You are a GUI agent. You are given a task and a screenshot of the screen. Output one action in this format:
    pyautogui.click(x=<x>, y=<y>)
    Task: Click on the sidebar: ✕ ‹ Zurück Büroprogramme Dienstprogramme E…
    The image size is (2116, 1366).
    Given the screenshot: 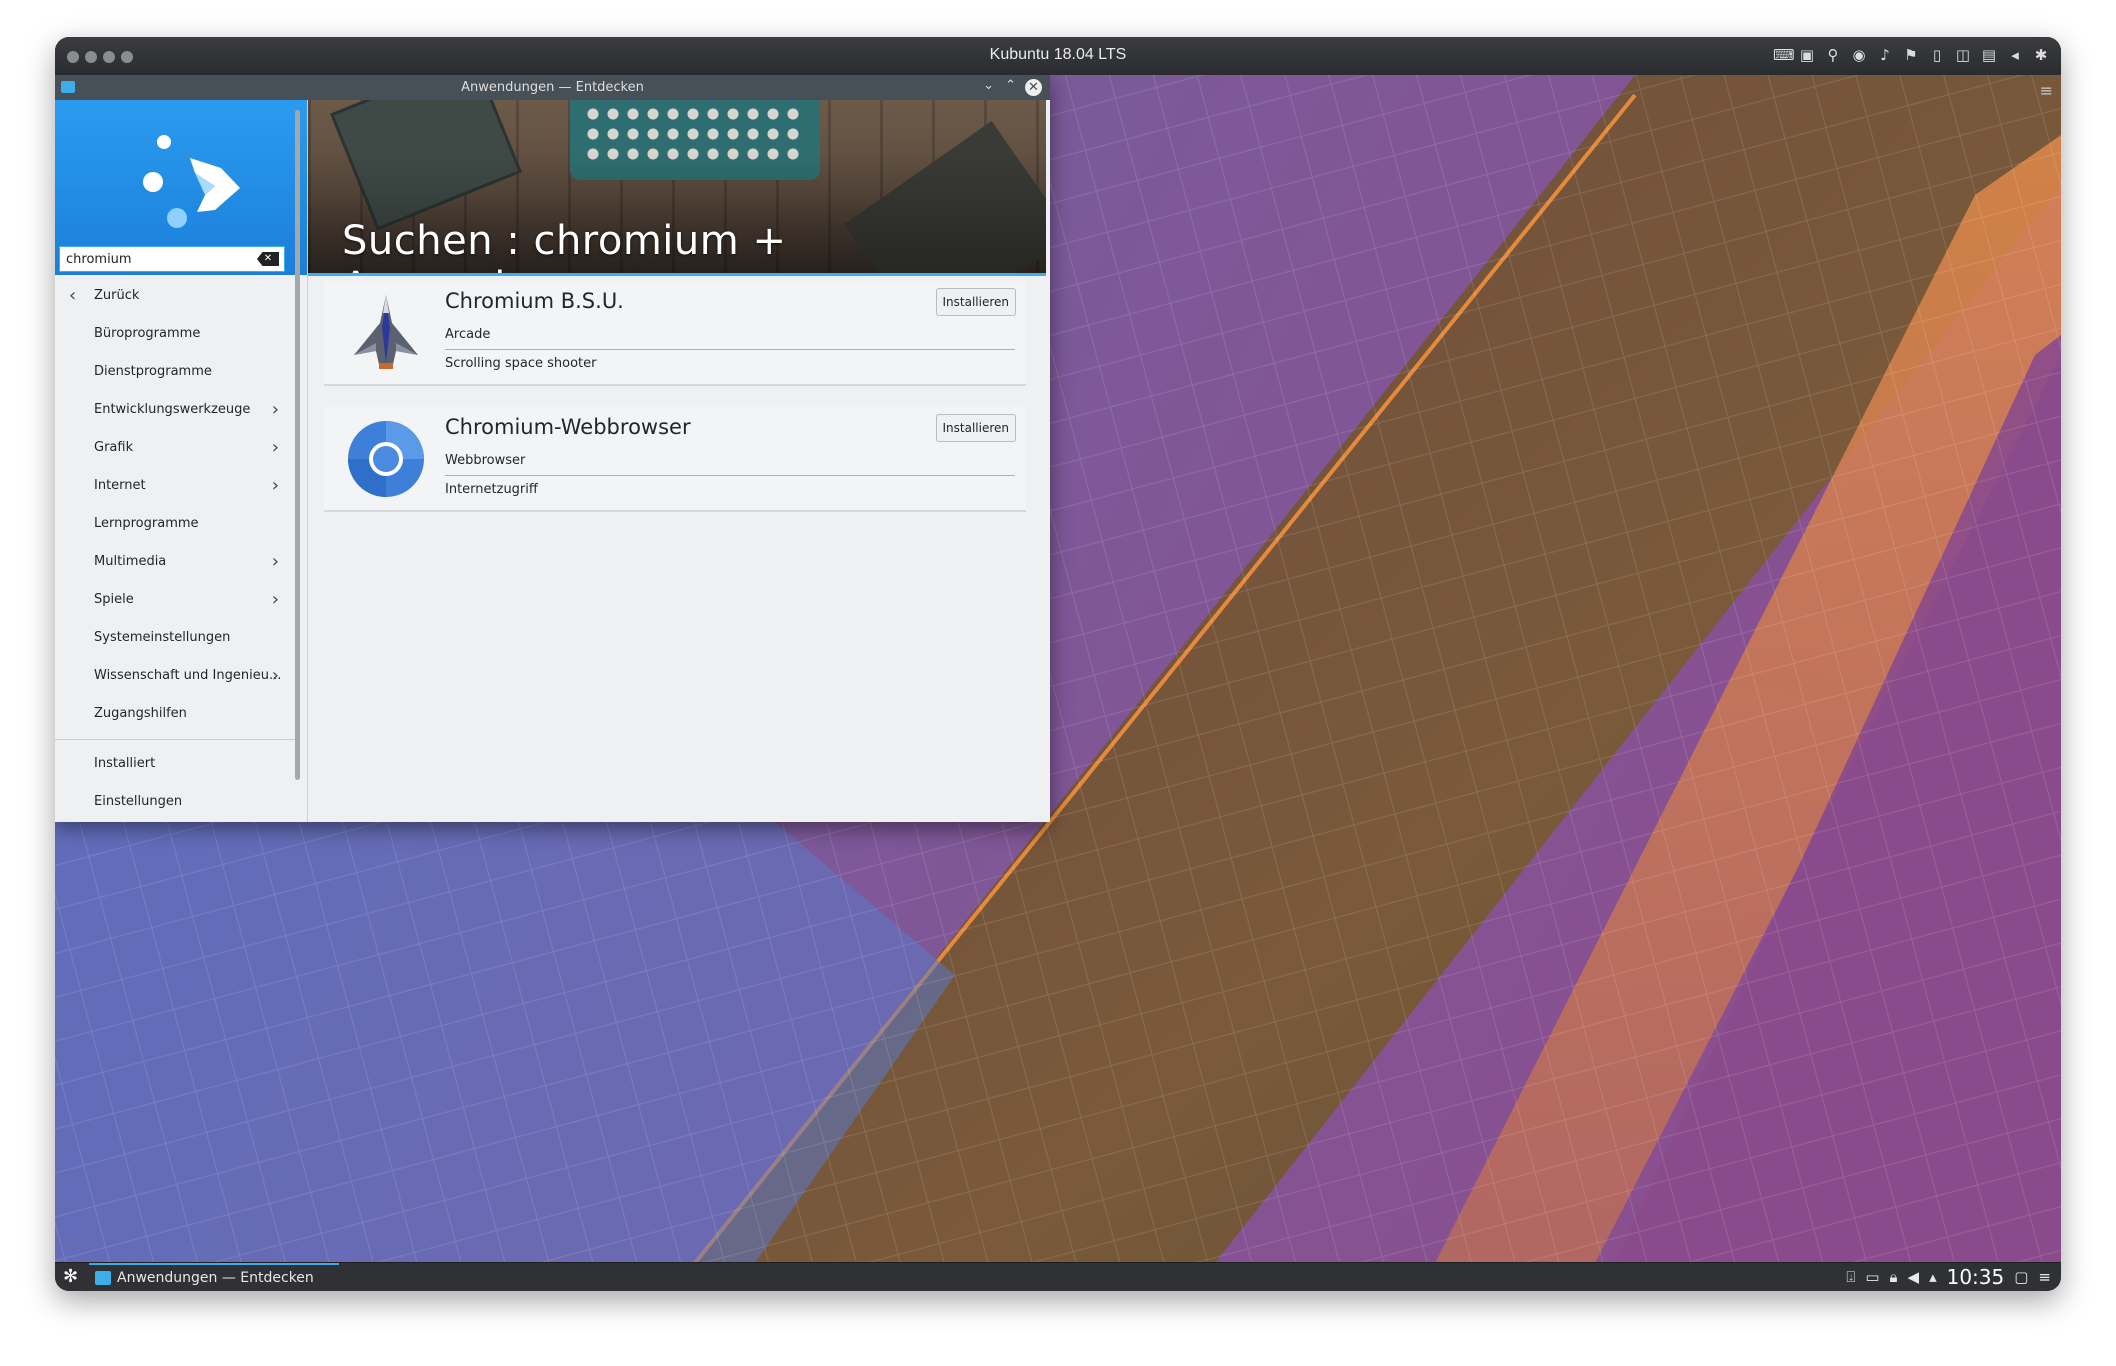 What is the action you would take?
    pyautogui.click(x=181, y=461)
    